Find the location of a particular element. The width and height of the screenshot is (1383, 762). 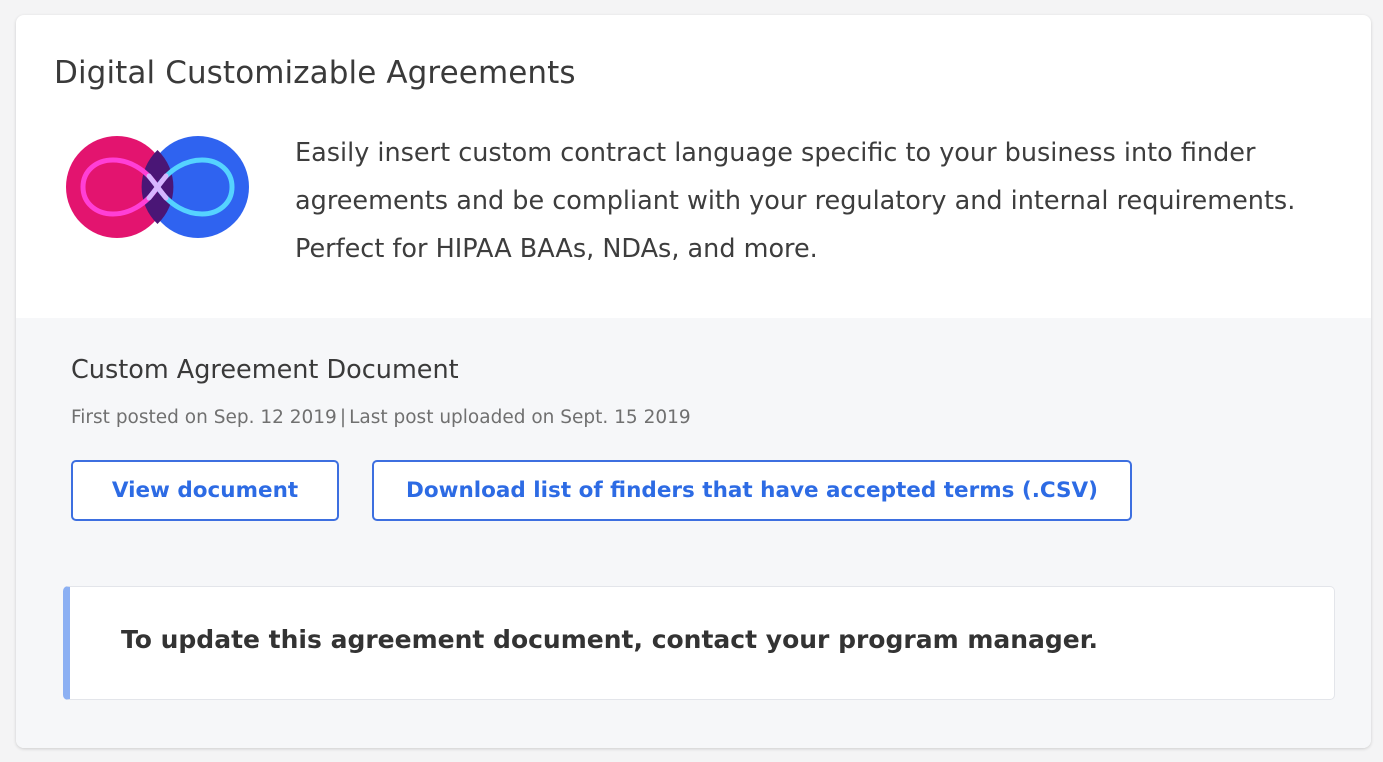

page-title: Digital Customizable Agreements is located at coordinates (315, 73).